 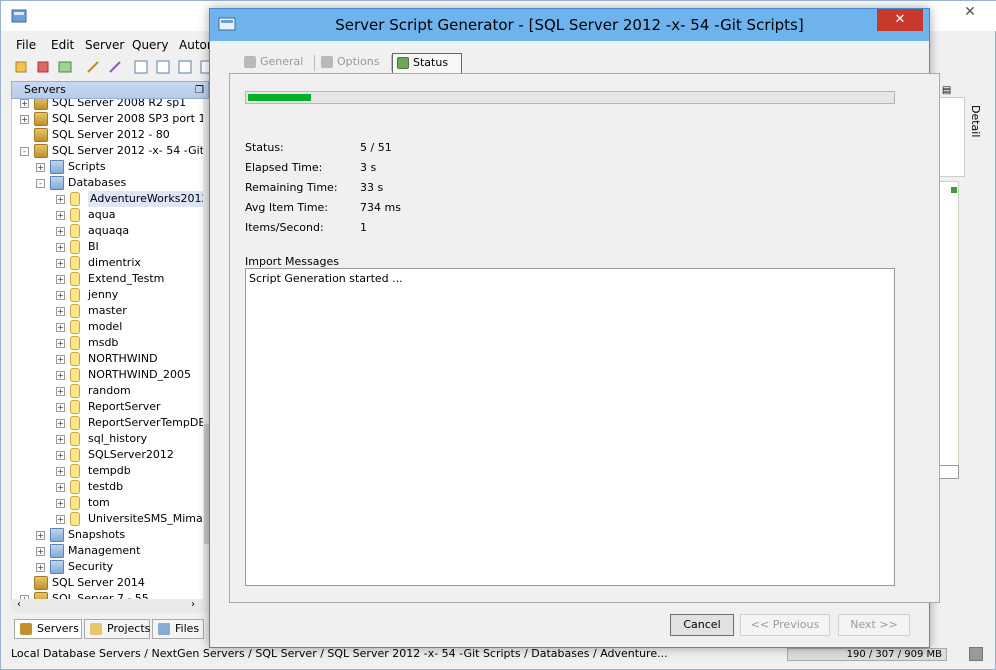 What do you see at coordinates (87, 166) in the screenshot?
I see `tree-item-label: Scripts` at bounding box center [87, 166].